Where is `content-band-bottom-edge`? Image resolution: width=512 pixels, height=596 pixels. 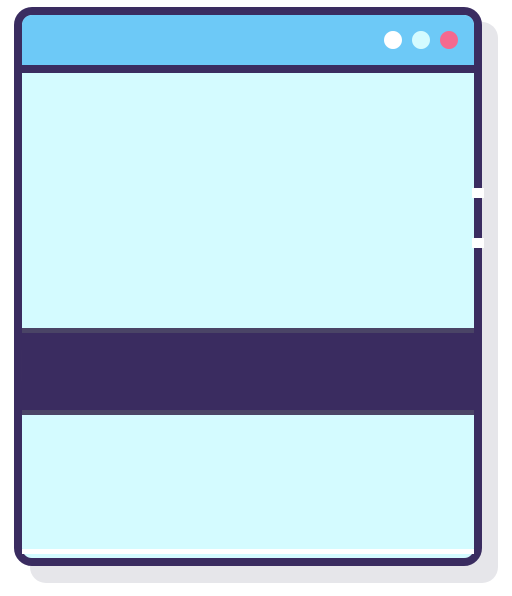 content-band-bottom-edge is located at coordinates (248, 412).